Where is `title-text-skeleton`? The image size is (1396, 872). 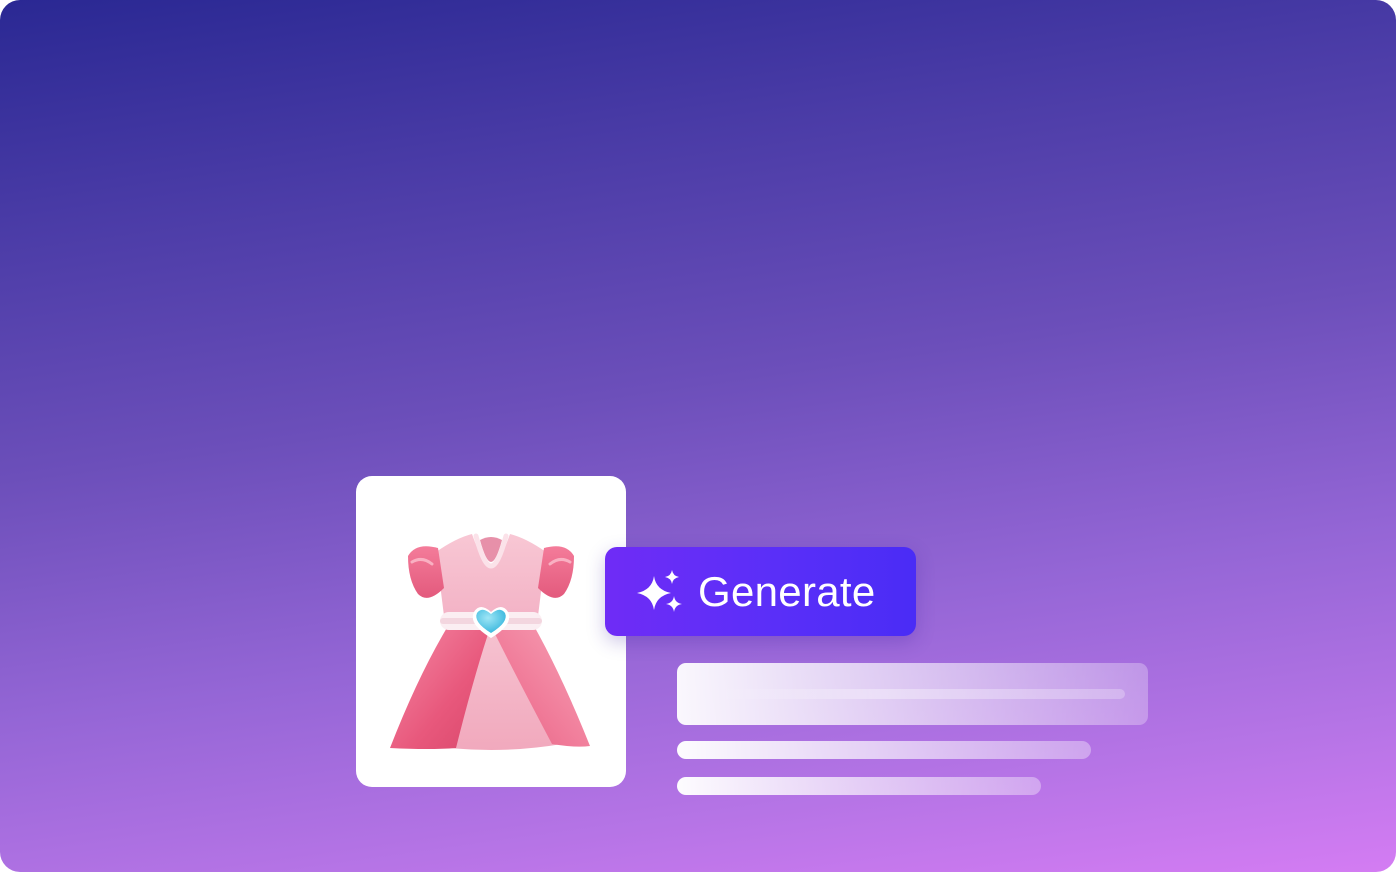
title-text-skeleton is located at coordinates (919, 694).